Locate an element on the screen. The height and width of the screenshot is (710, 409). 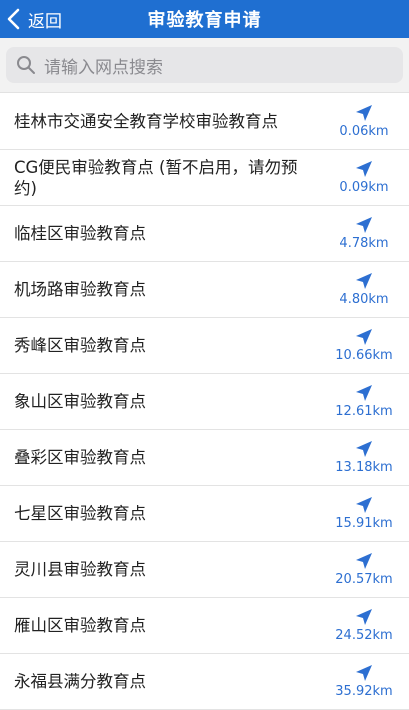
list-item: 机场路审验教育点 4.80km is located at coordinates (204, 290).